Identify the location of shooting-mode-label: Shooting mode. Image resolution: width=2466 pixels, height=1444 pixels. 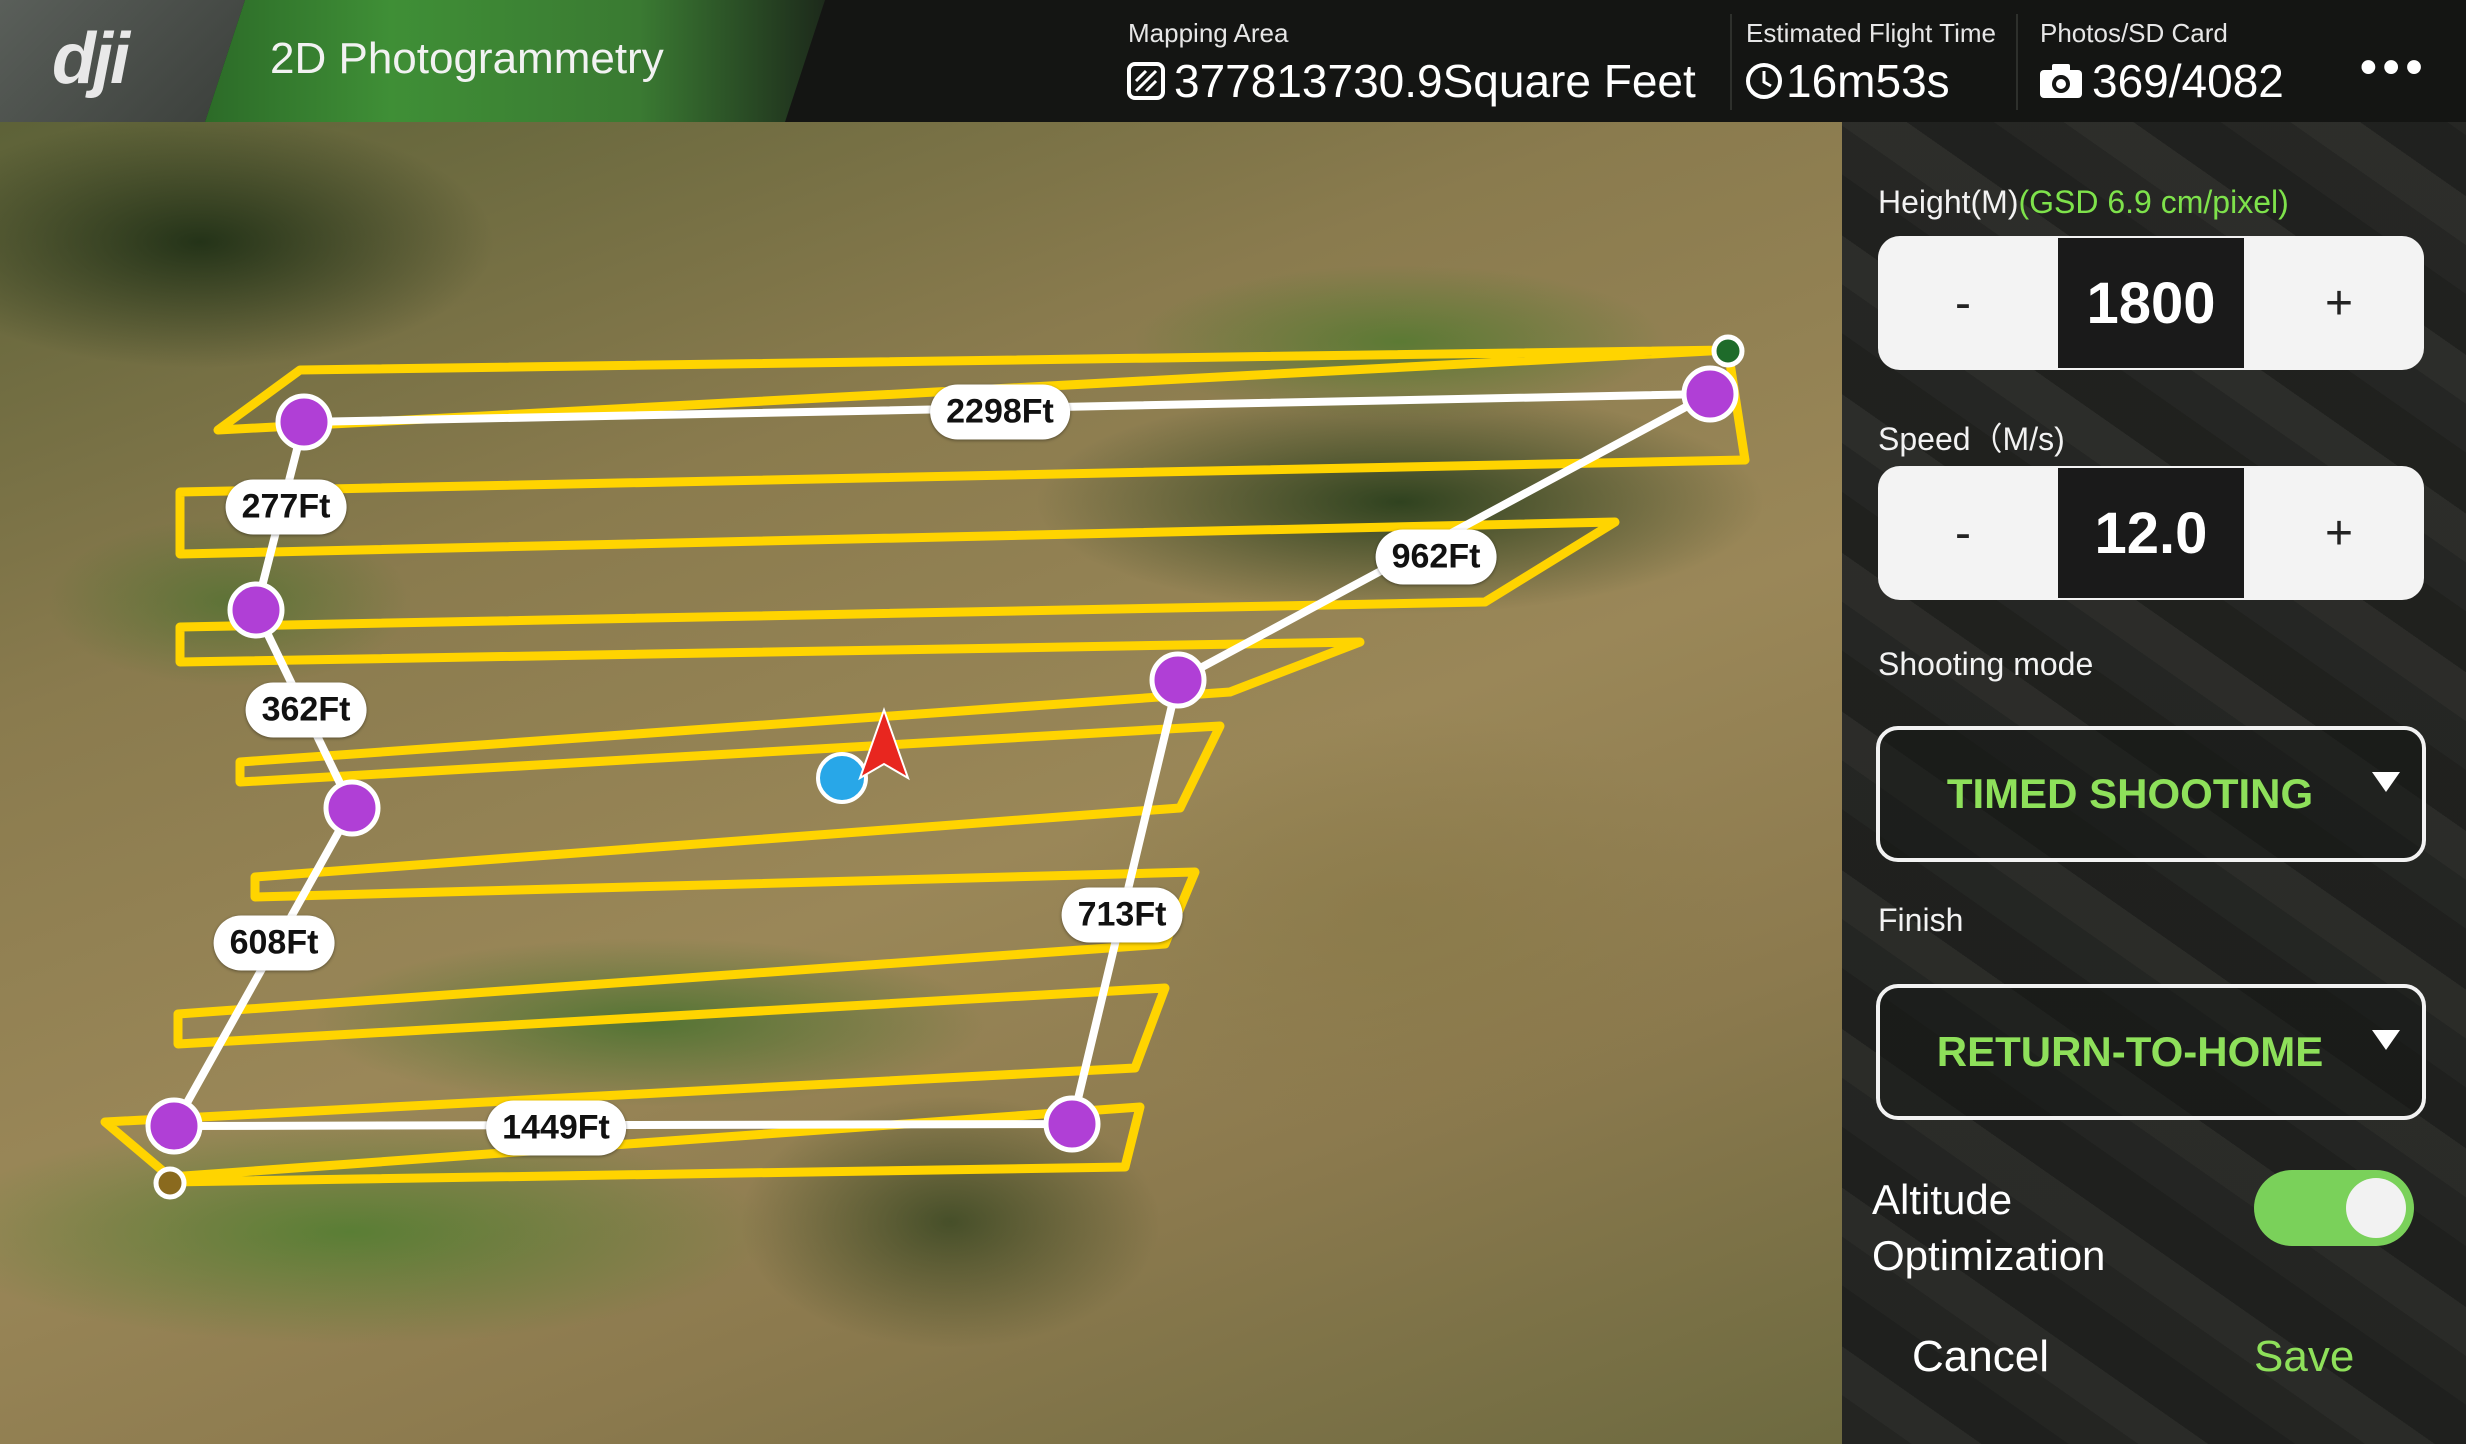
(1986, 664).